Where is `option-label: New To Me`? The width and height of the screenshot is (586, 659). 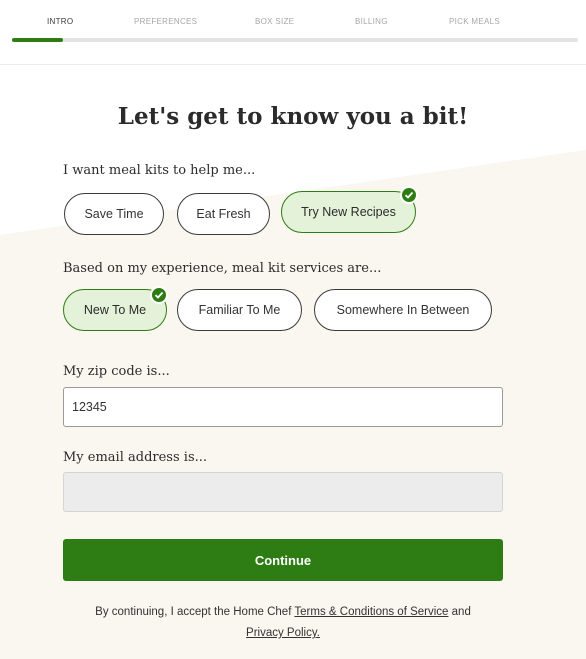 option-label: New To Me is located at coordinates (115, 310).